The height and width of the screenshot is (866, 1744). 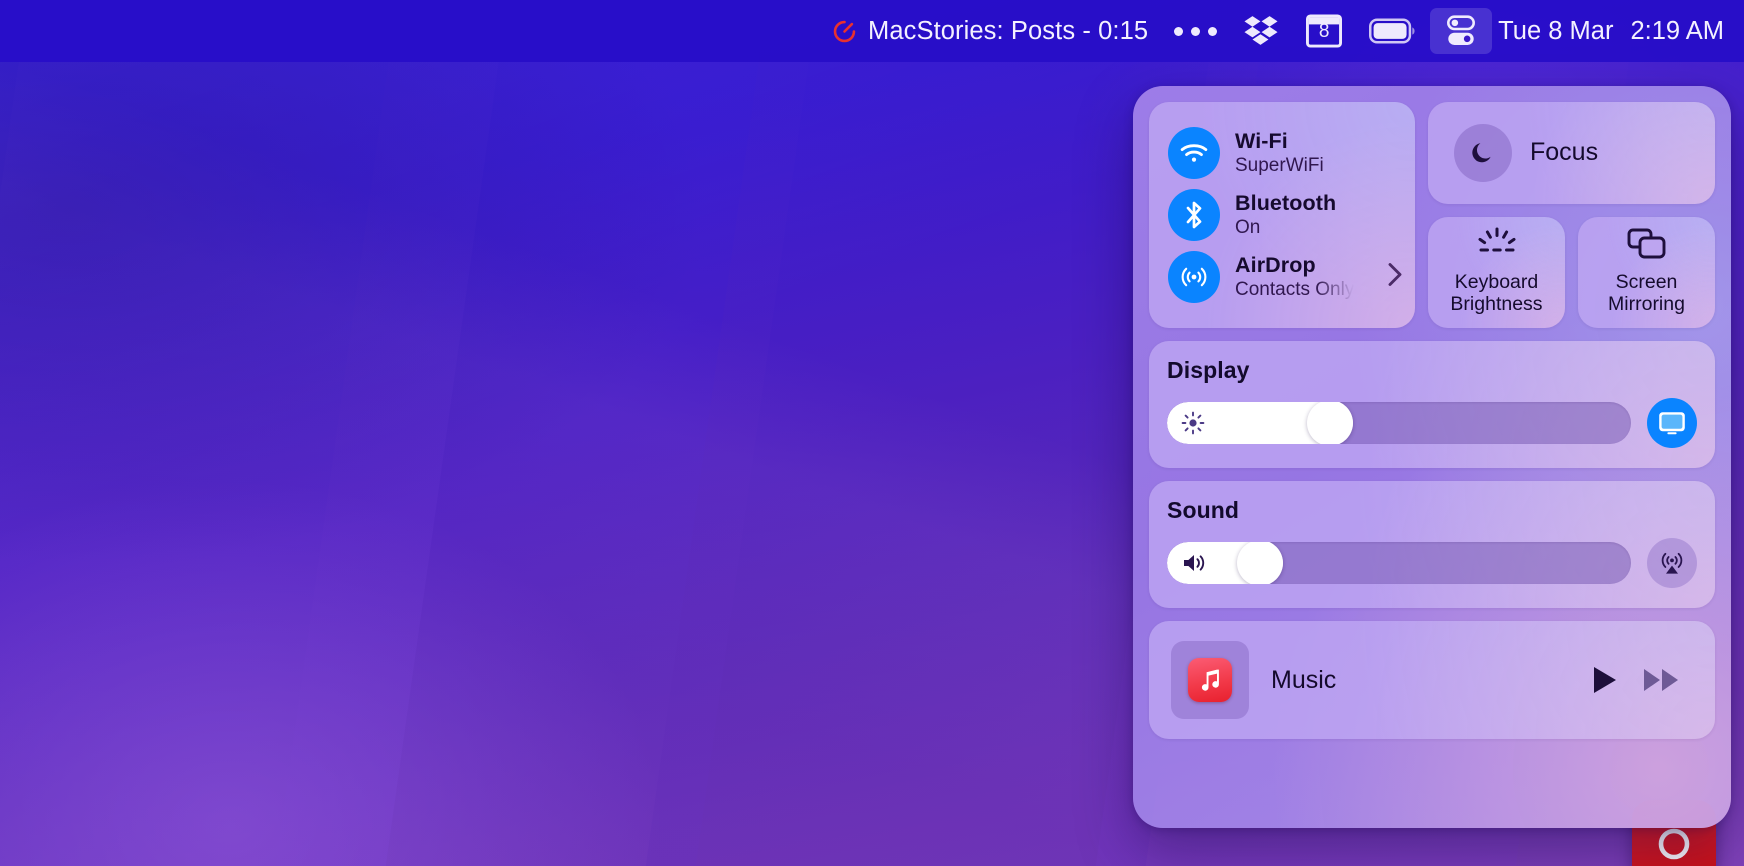 I want to click on airdrop-subtitle: Contacts Only, so click(x=1295, y=289).